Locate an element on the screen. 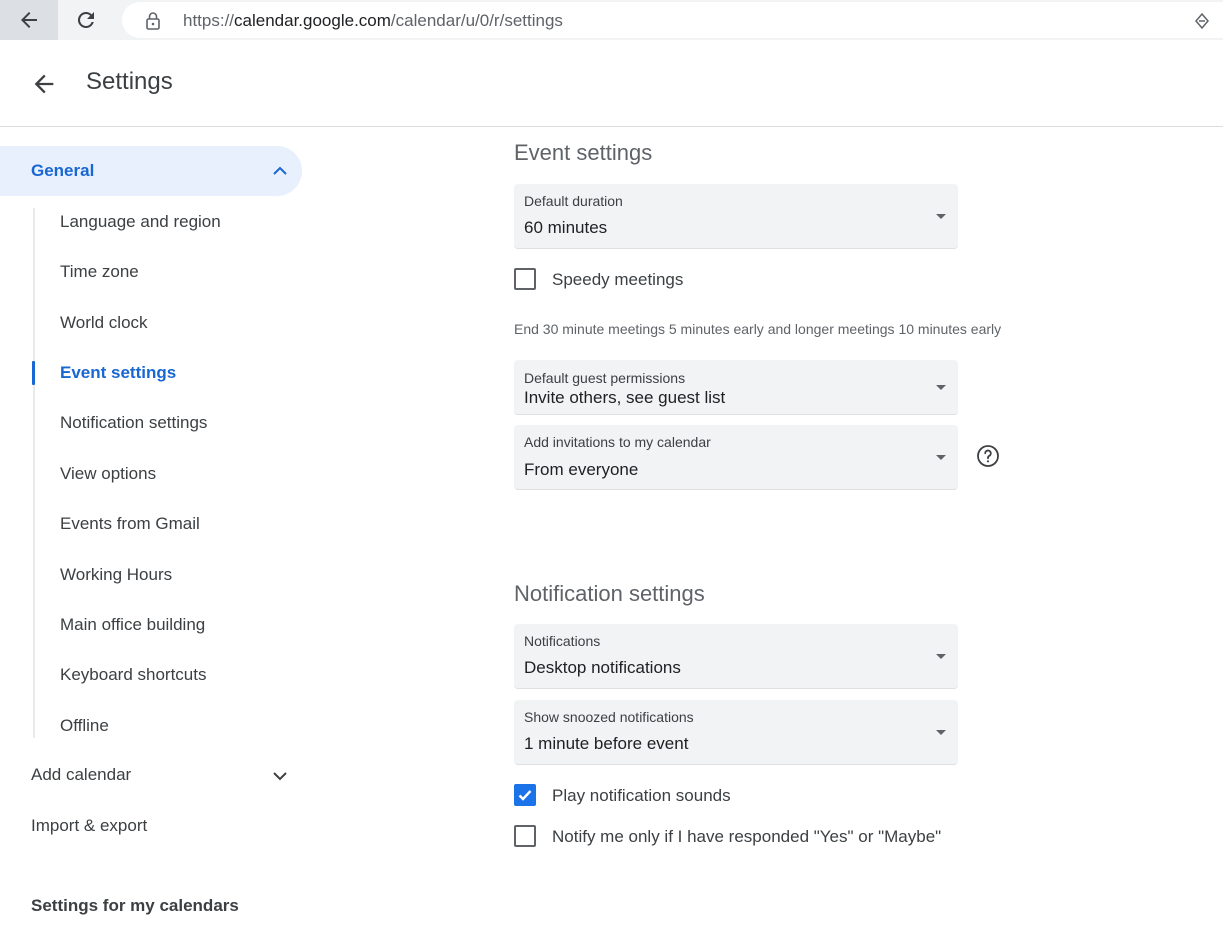  sidebar-item-language-region: Language and region is located at coordinates (140, 222).